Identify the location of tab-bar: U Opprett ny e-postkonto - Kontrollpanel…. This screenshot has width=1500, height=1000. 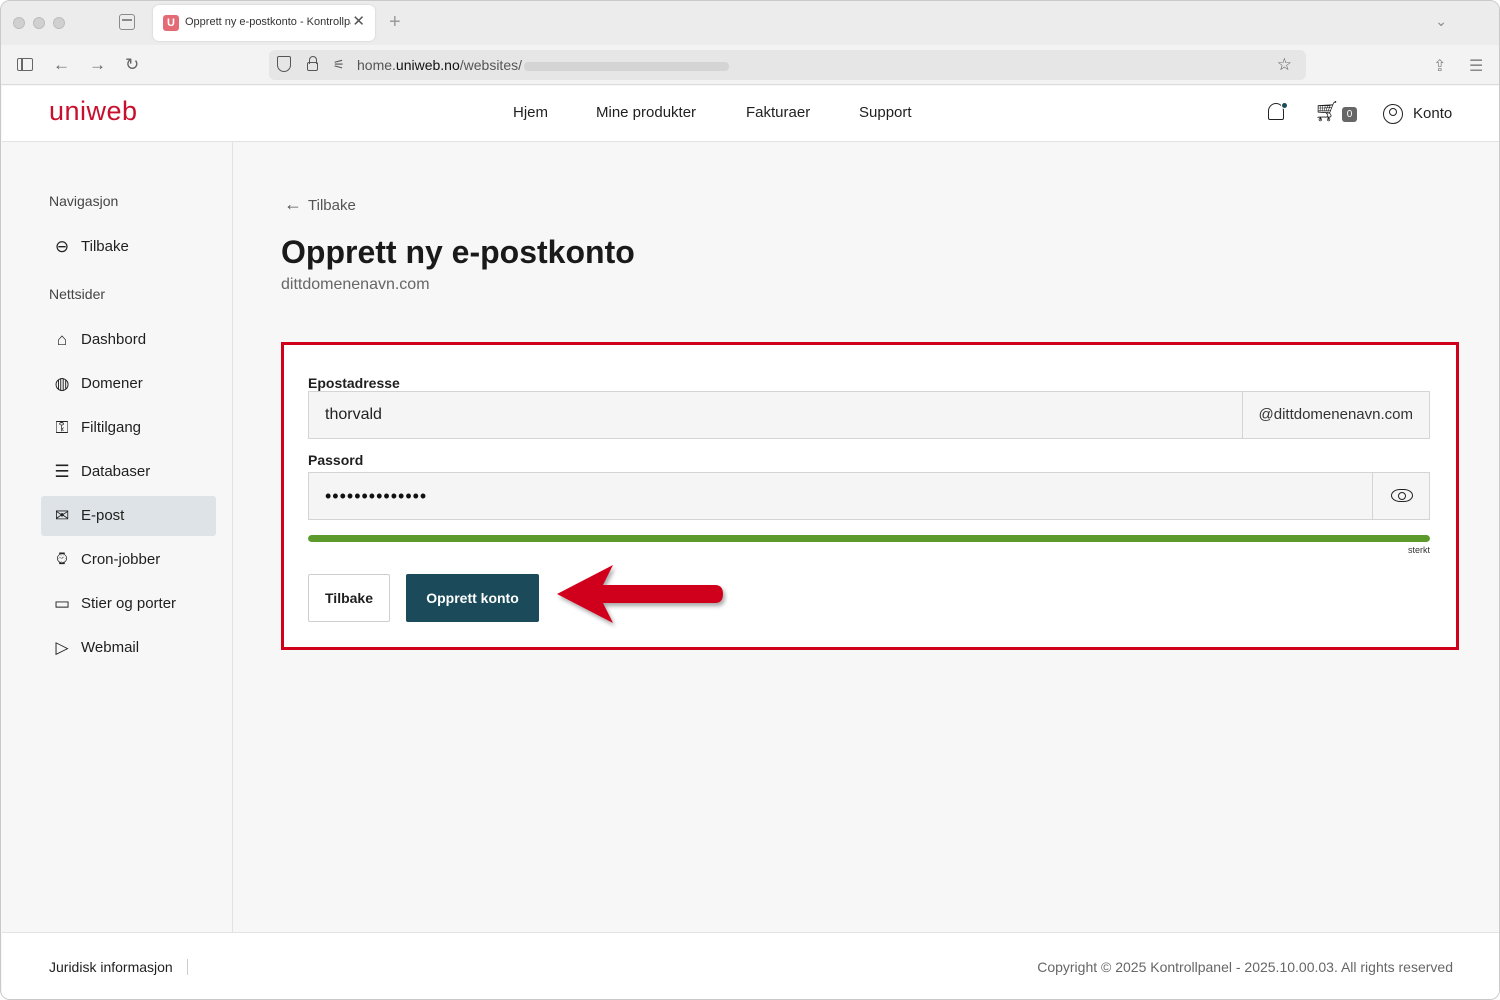
(750, 23).